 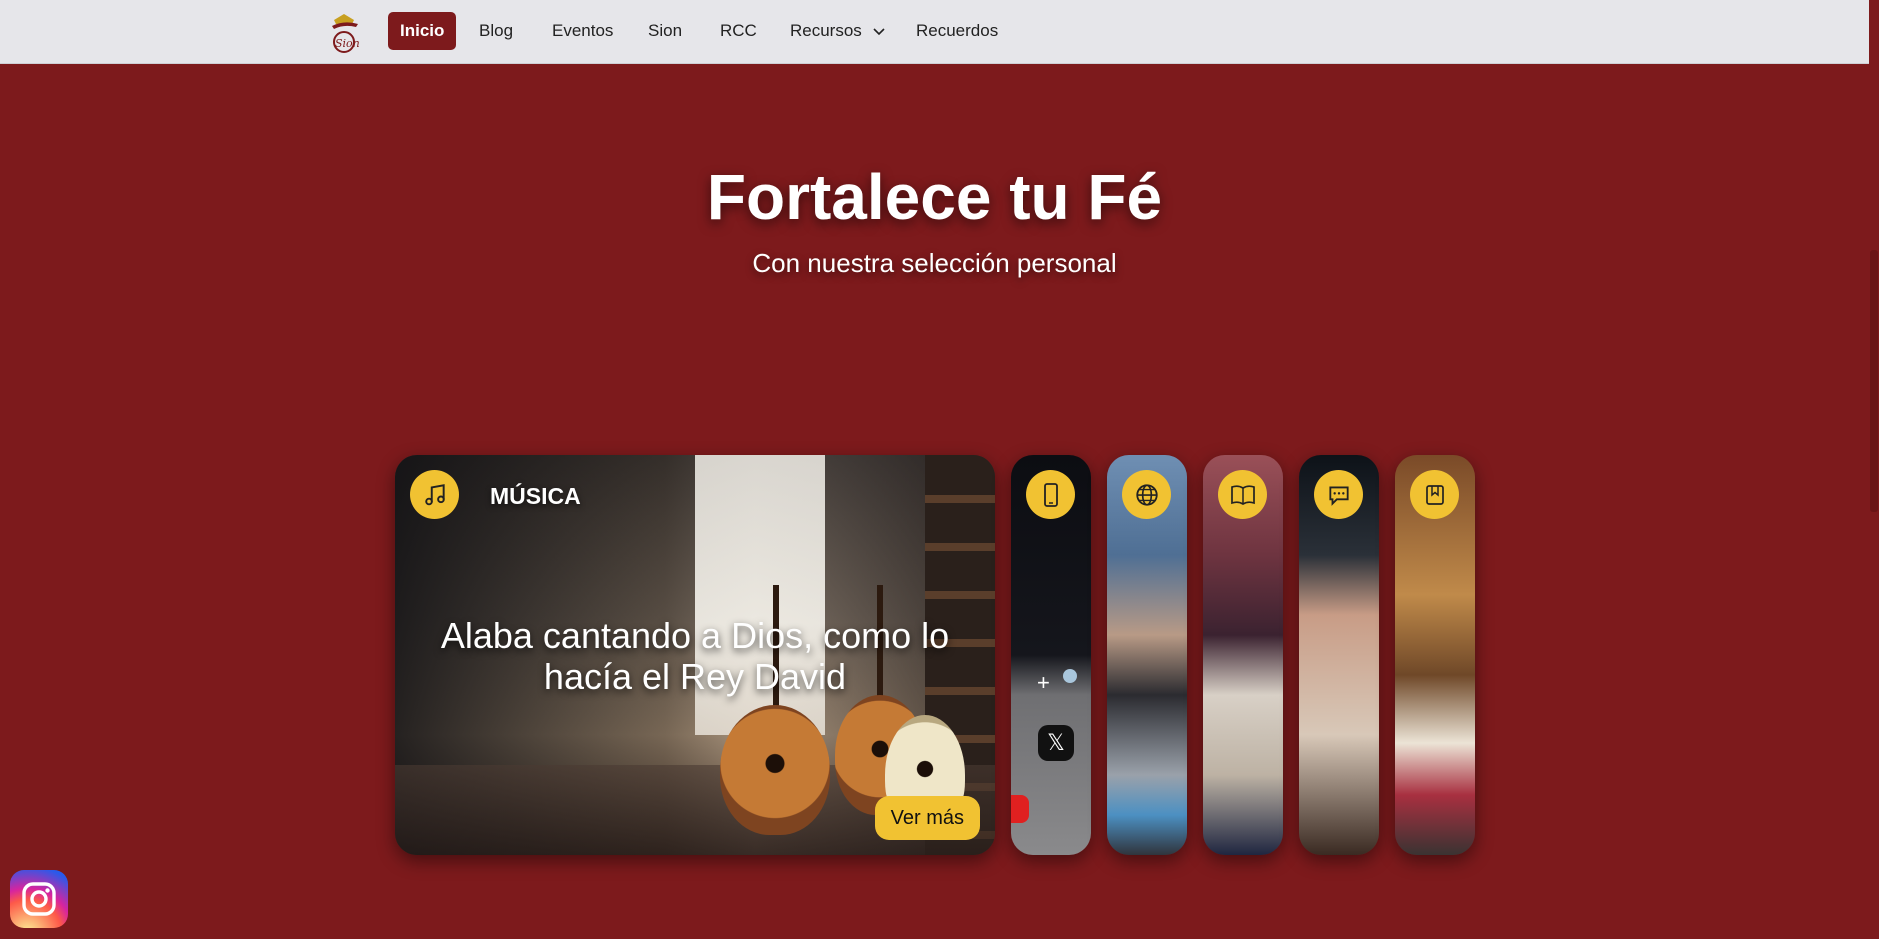 I want to click on card-globe, so click(x=1147, y=655).